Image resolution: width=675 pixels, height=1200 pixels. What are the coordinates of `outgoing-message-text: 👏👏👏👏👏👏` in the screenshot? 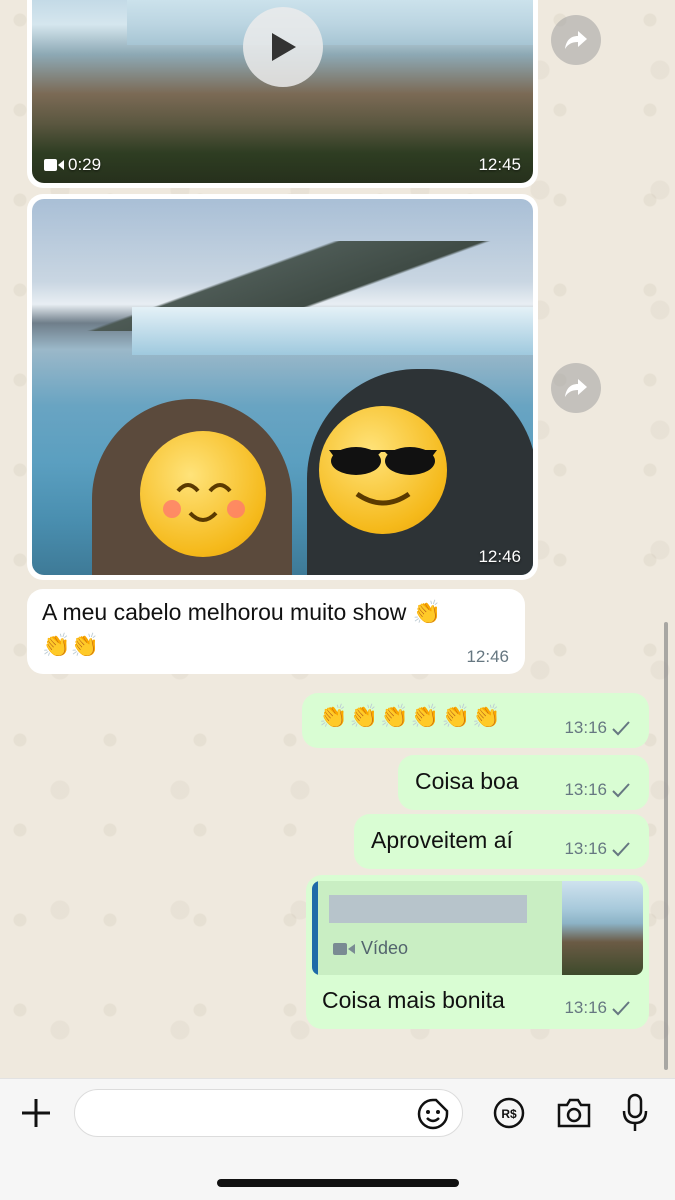 It's located at (411, 716).